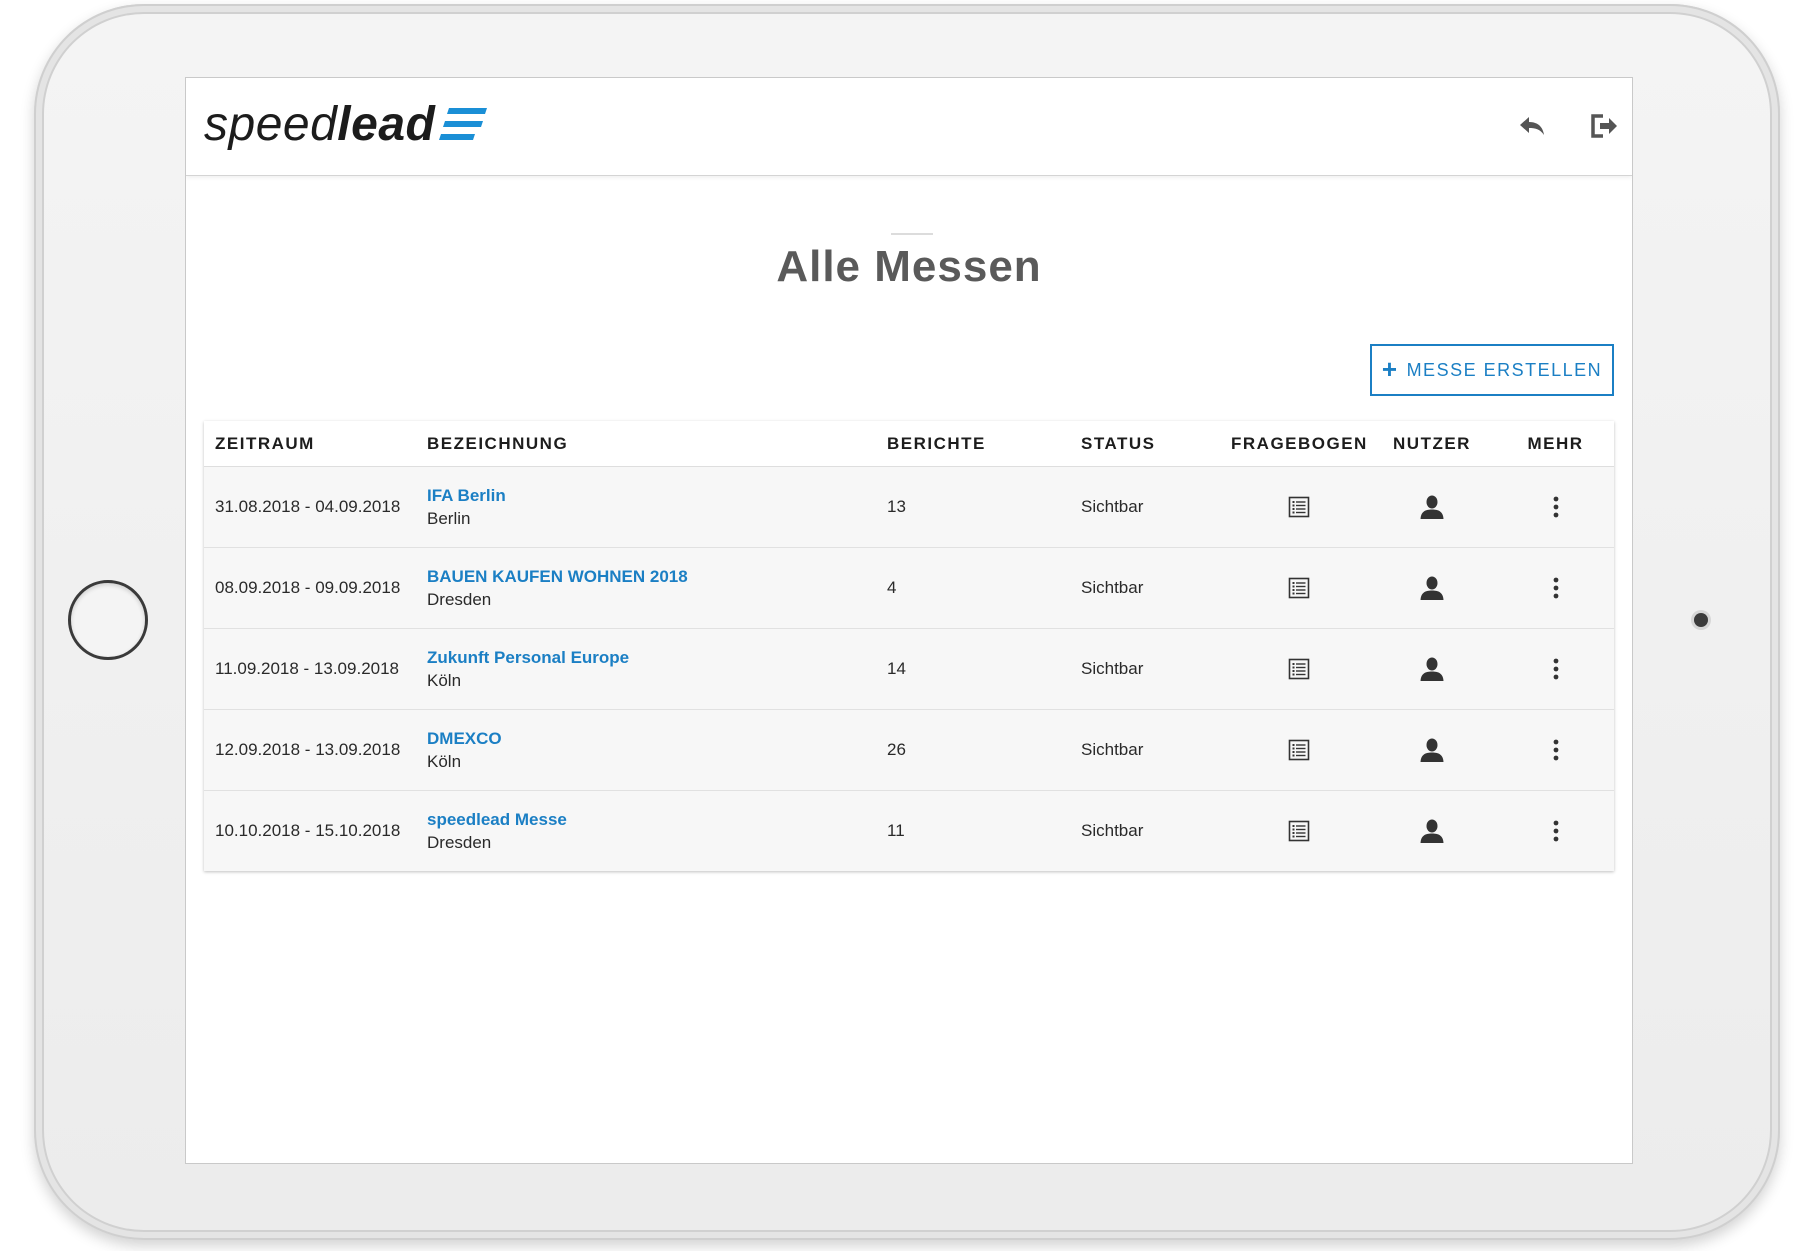  Describe the element at coordinates (896, 749) in the screenshot. I see `row-berichte: 26` at that location.